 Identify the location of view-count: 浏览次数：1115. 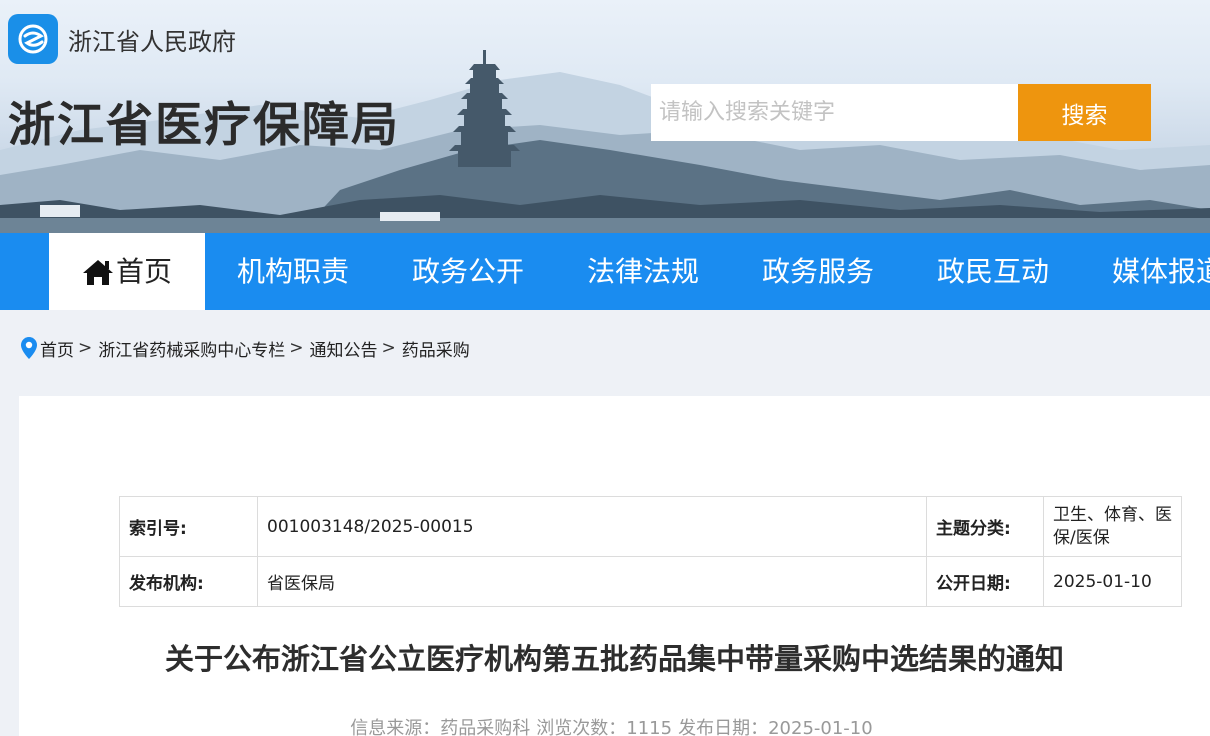
(604, 727).